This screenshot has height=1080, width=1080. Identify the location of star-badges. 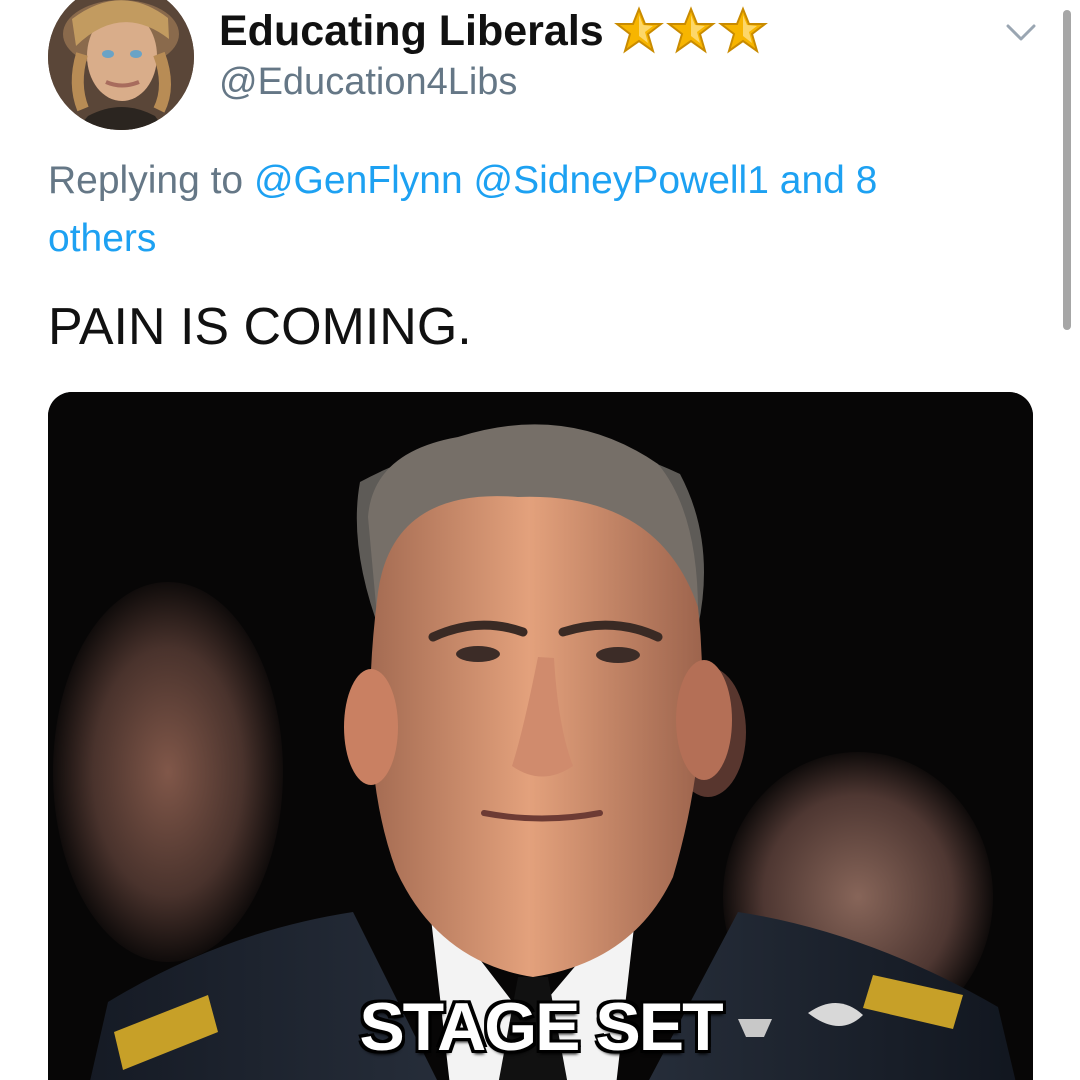
(690, 31).